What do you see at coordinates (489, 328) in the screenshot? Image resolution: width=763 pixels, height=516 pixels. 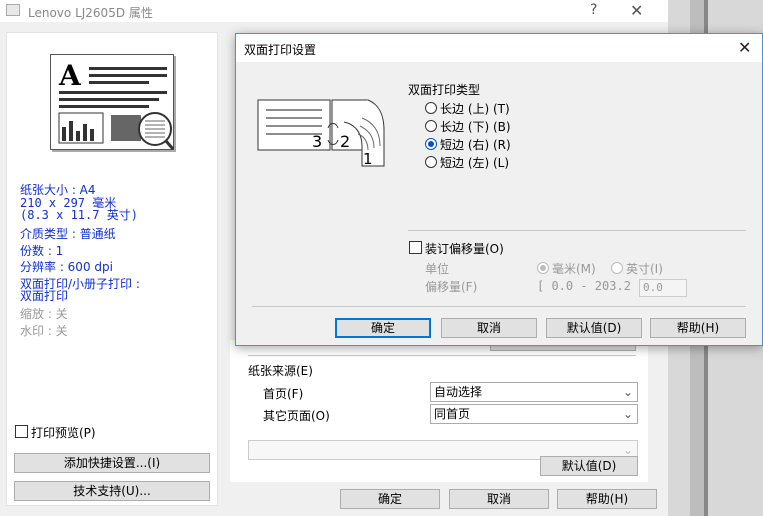 I see `dialog-cancel-button: 取消` at bounding box center [489, 328].